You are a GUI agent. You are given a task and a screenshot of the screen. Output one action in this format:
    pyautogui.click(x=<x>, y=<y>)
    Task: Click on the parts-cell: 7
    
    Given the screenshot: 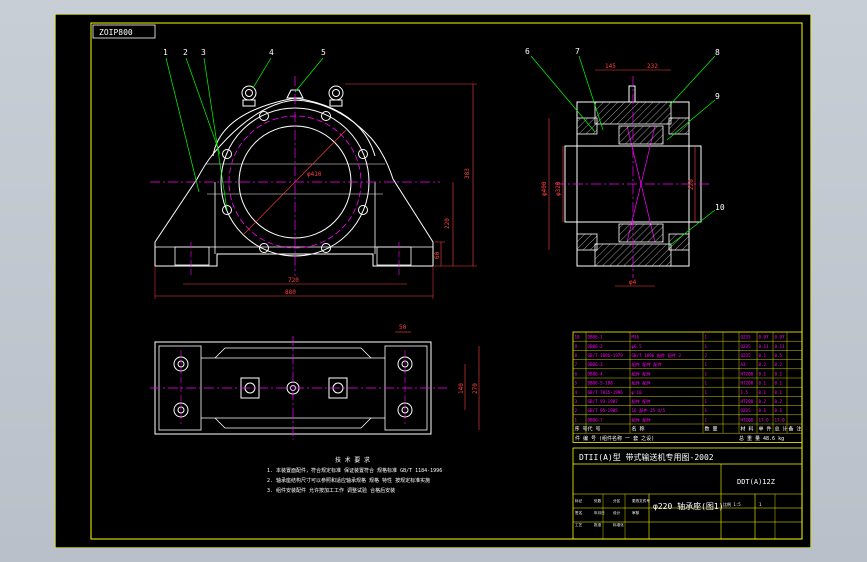 What is the action you would take?
    pyautogui.click(x=576, y=364)
    